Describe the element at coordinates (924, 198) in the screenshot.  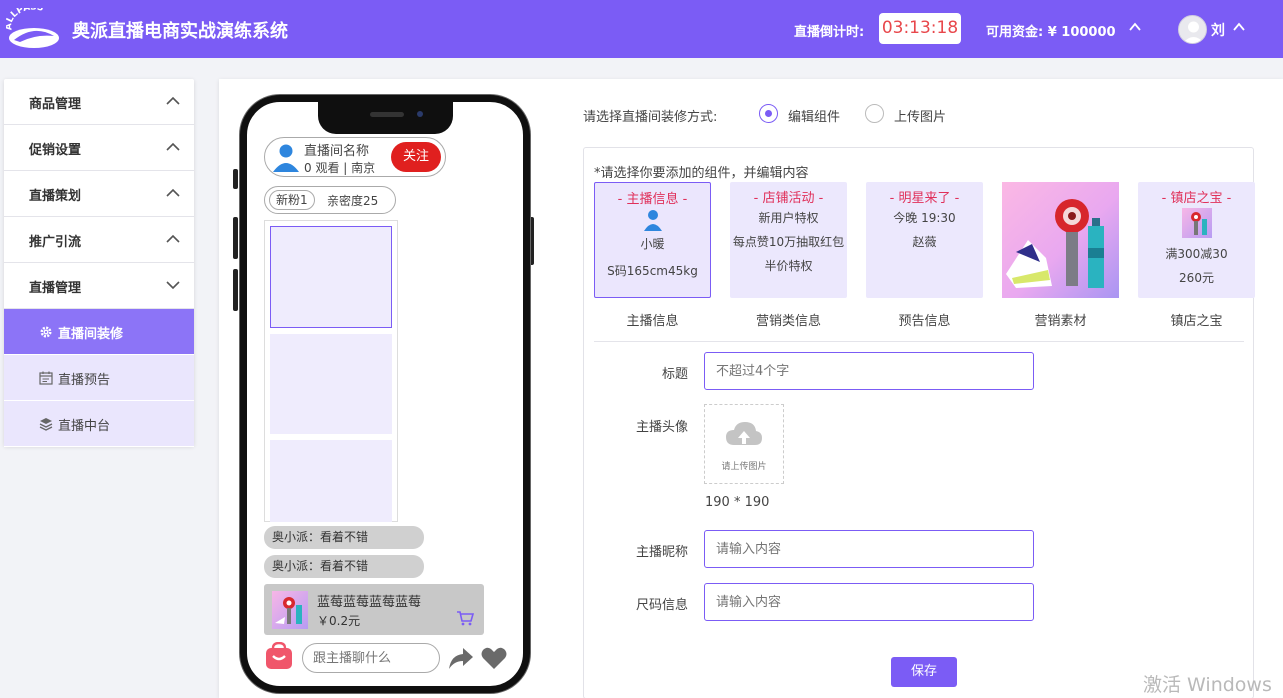
I see `component-card-title: - 明星来了 -` at that location.